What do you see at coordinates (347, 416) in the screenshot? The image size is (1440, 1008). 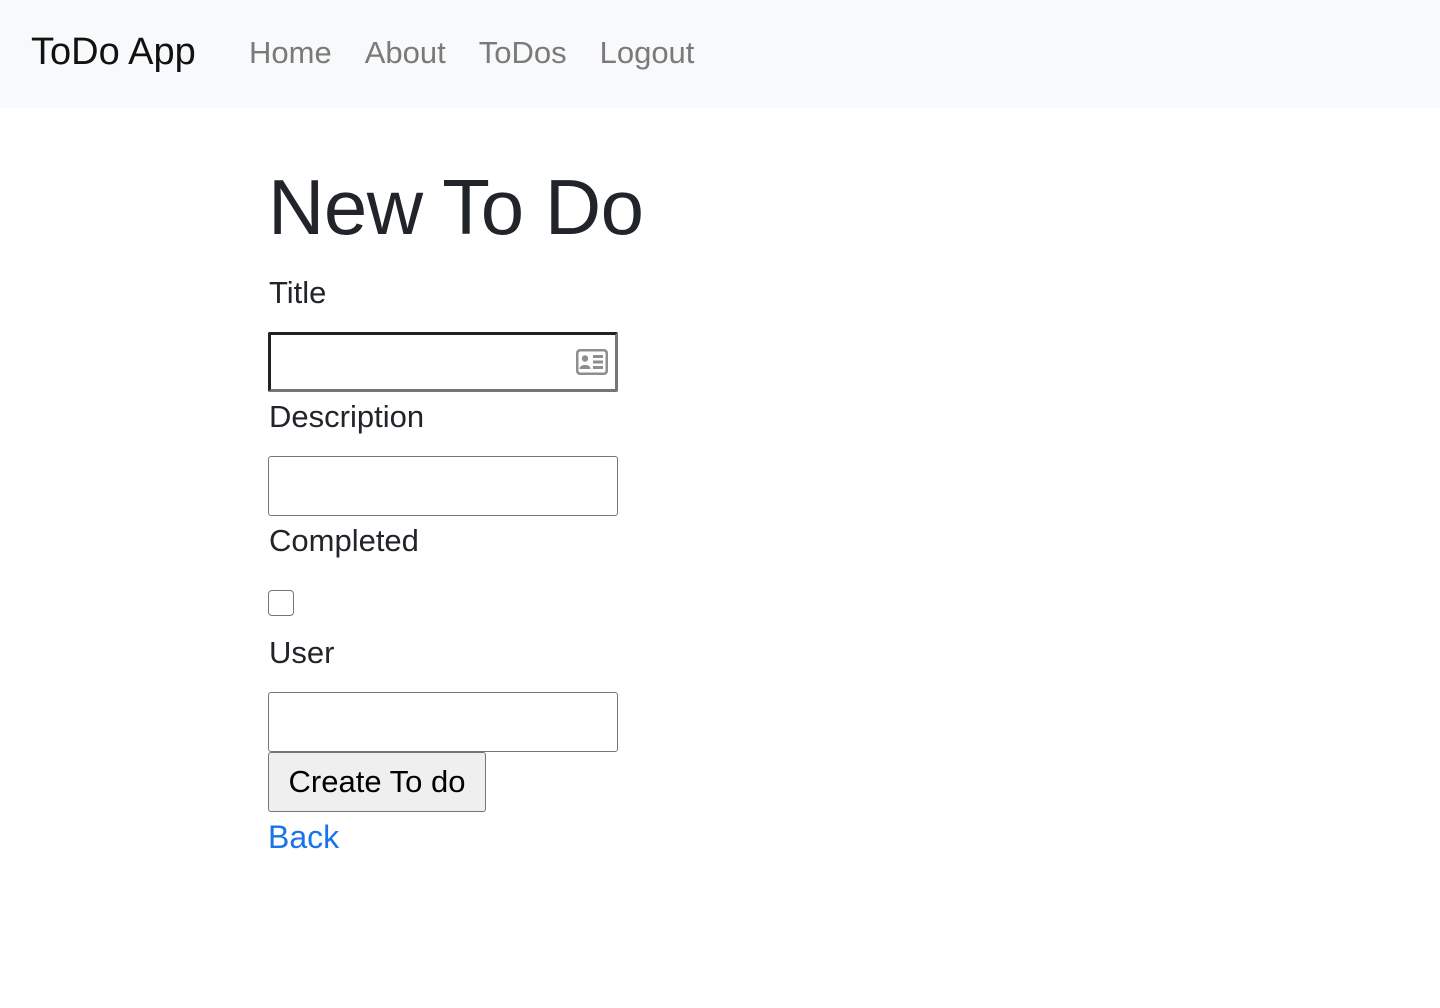 I see `description-label: Description` at bounding box center [347, 416].